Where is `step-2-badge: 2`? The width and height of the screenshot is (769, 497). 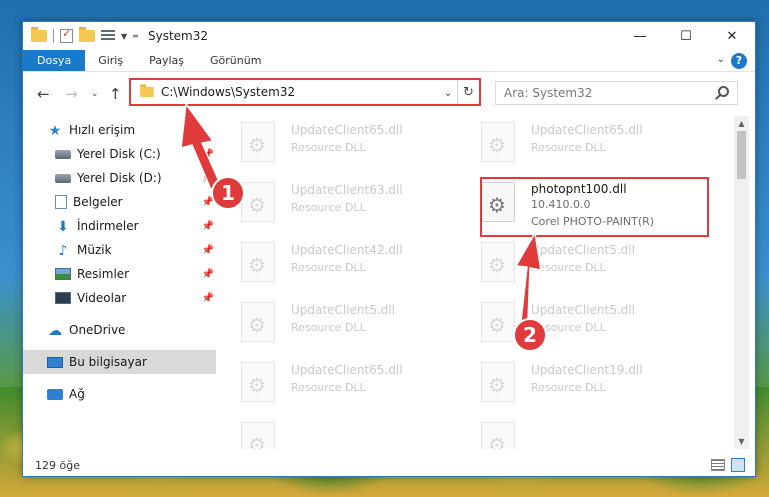 step-2-badge: 2 is located at coordinates (530, 335).